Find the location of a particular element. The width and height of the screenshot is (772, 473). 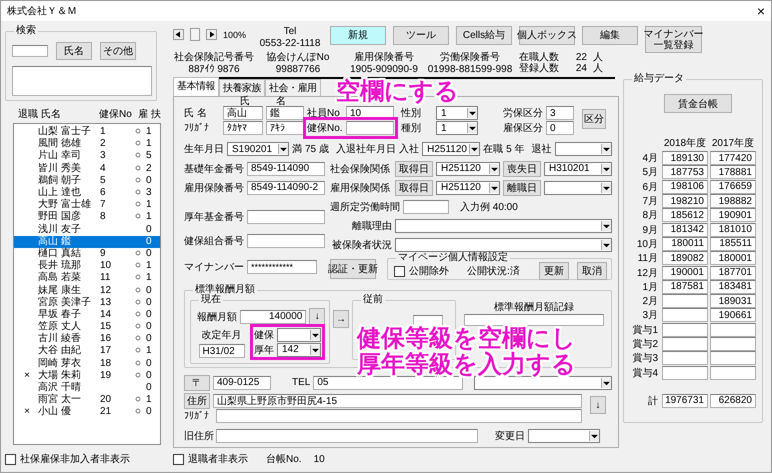

employment-class-field: 0 is located at coordinates (560, 128).